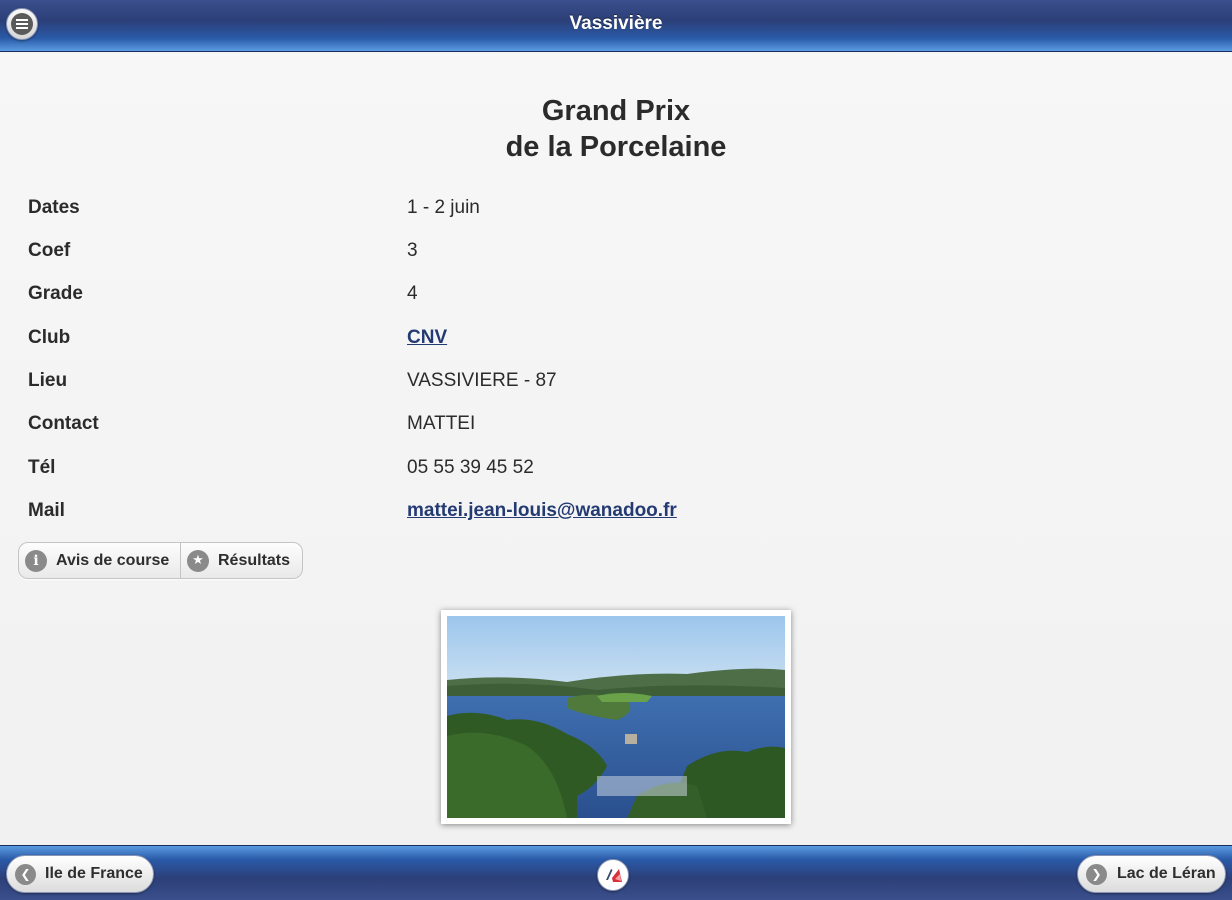 The image size is (1232, 900). I want to click on next-event-button: ❯ Lac de Léran, so click(1151, 874).